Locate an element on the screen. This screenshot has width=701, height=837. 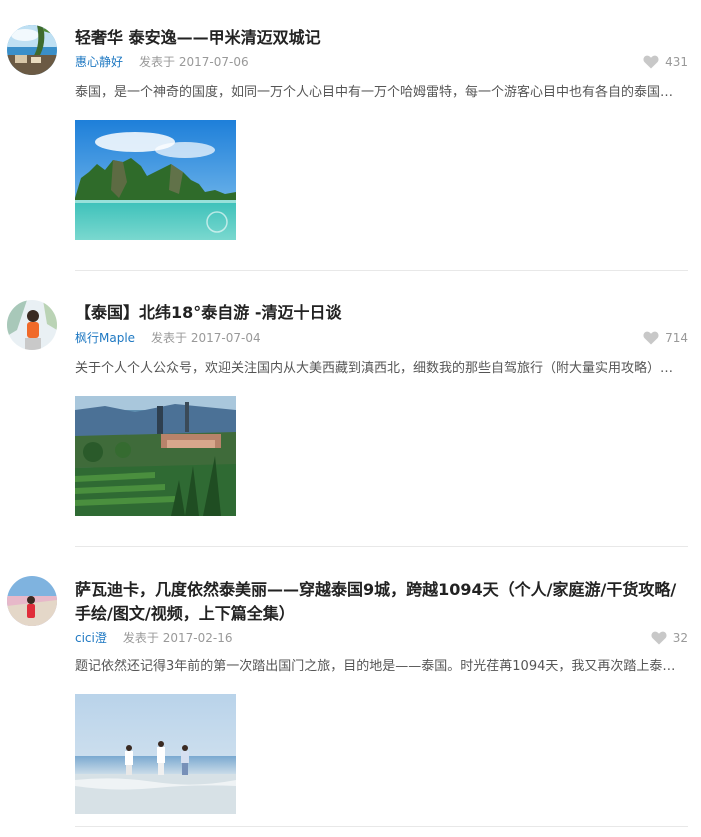
post-meta: 惠心静好 发表于 2017-07-06 is located at coordinates (162, 62).